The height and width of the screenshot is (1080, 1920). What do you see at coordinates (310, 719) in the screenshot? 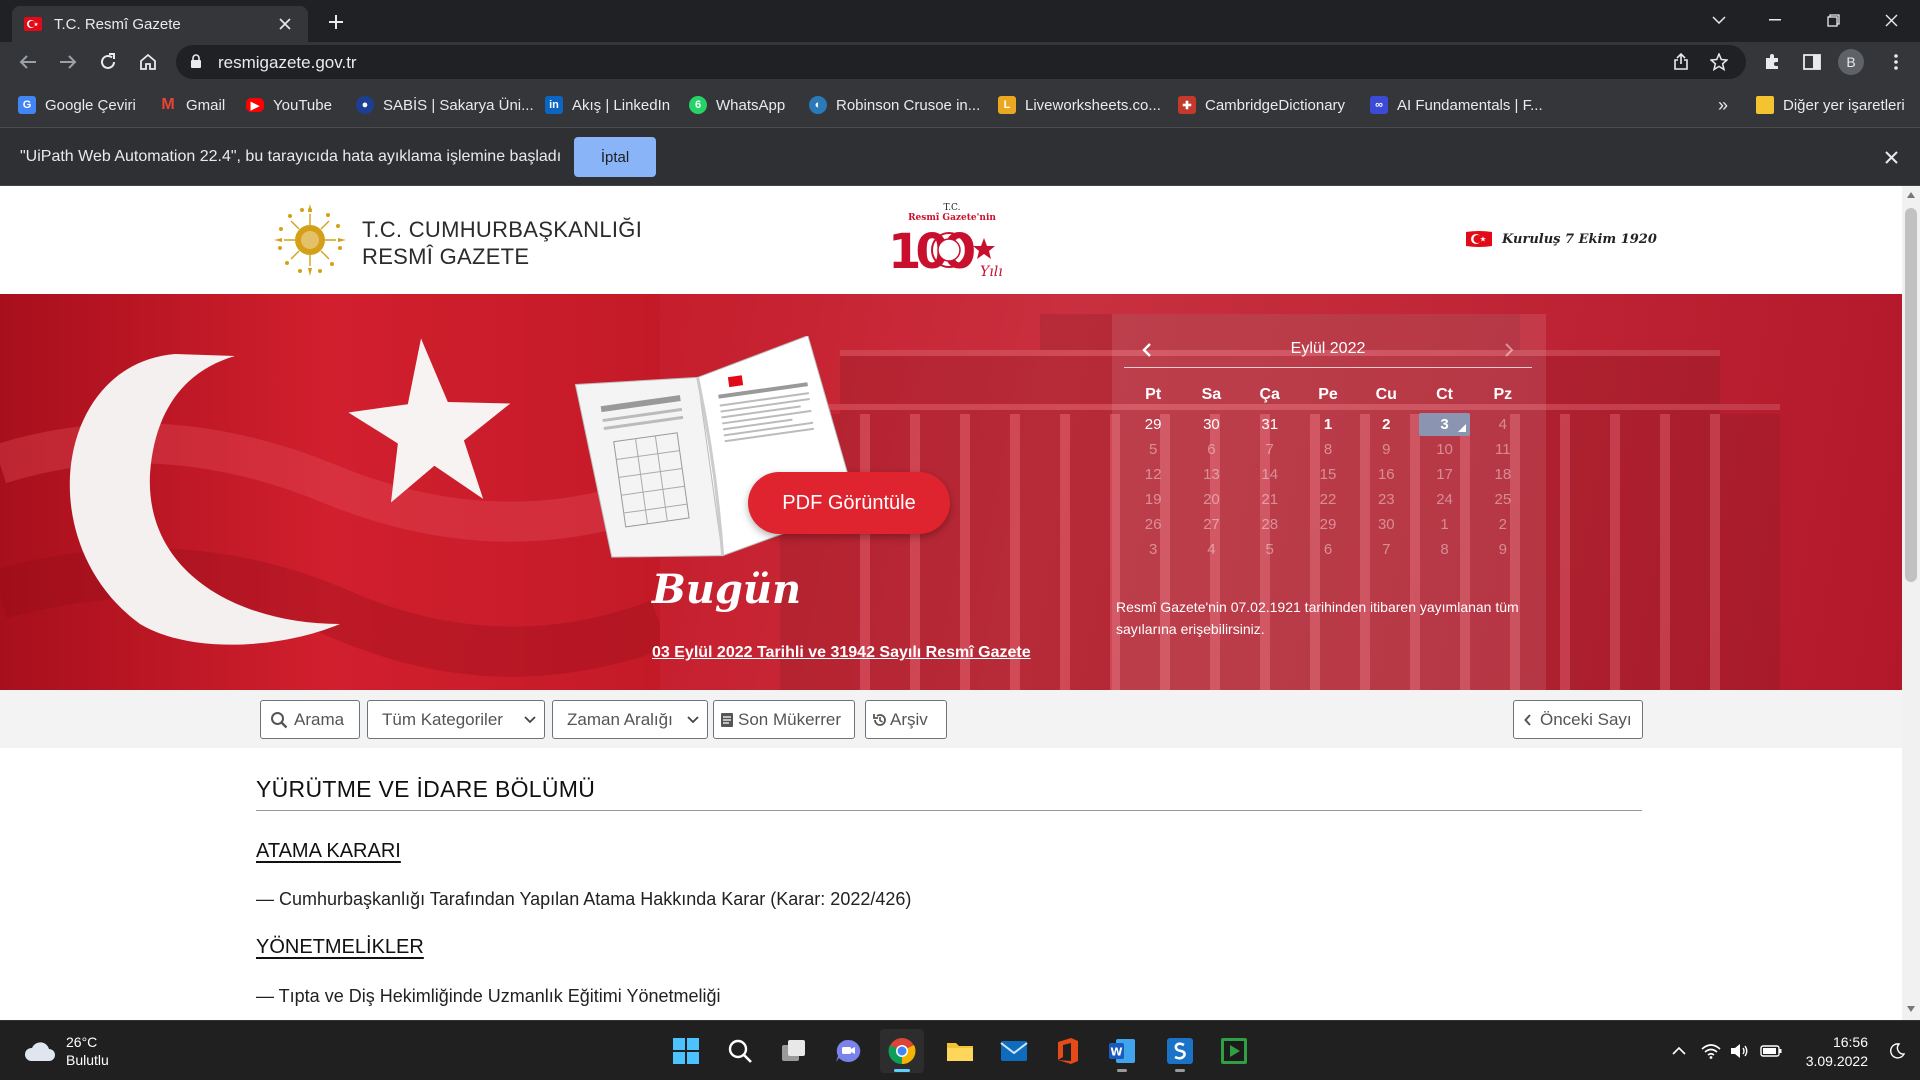
I see `search-button: Arama` at bounding box center [310, 719].